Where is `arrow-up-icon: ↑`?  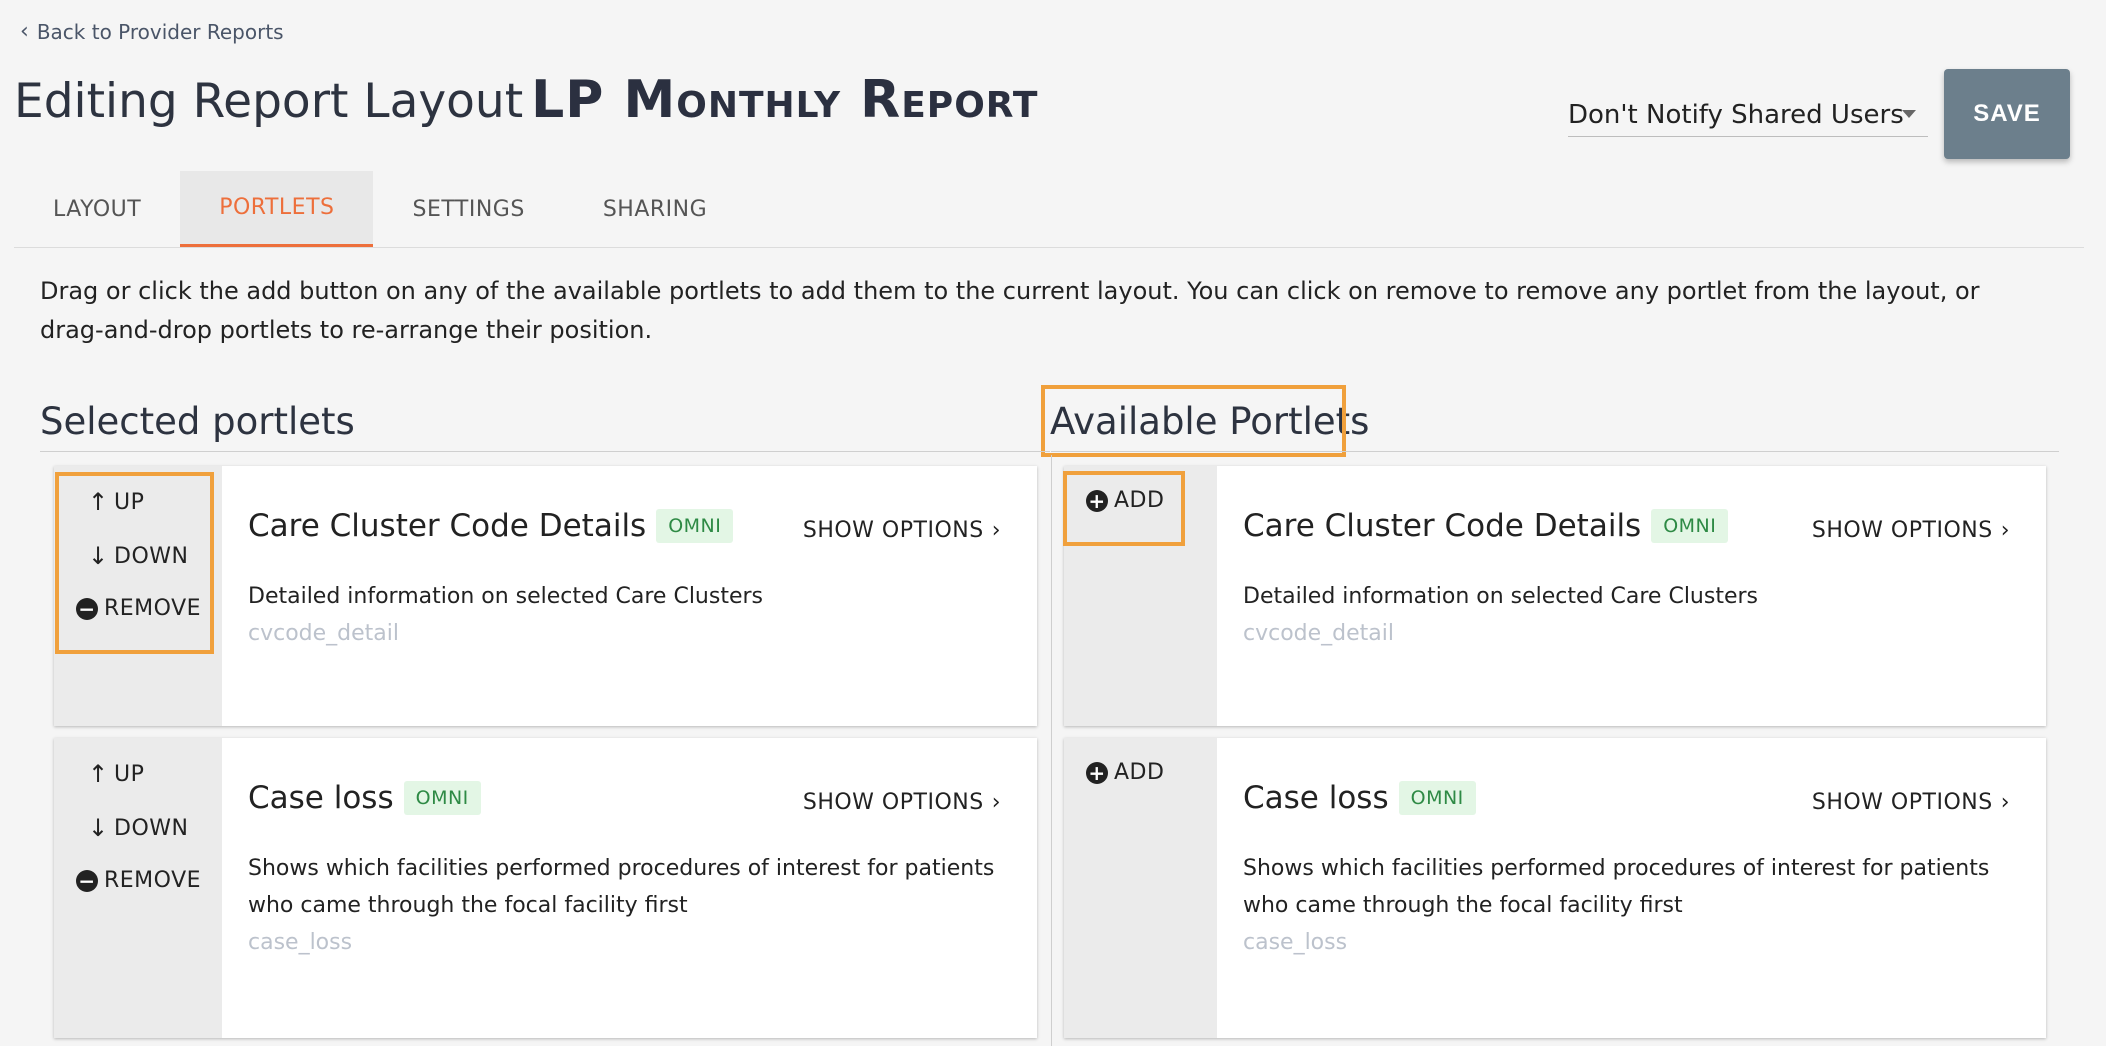 arrow-up-icon: ↑ is located at coordinates (98, 774).